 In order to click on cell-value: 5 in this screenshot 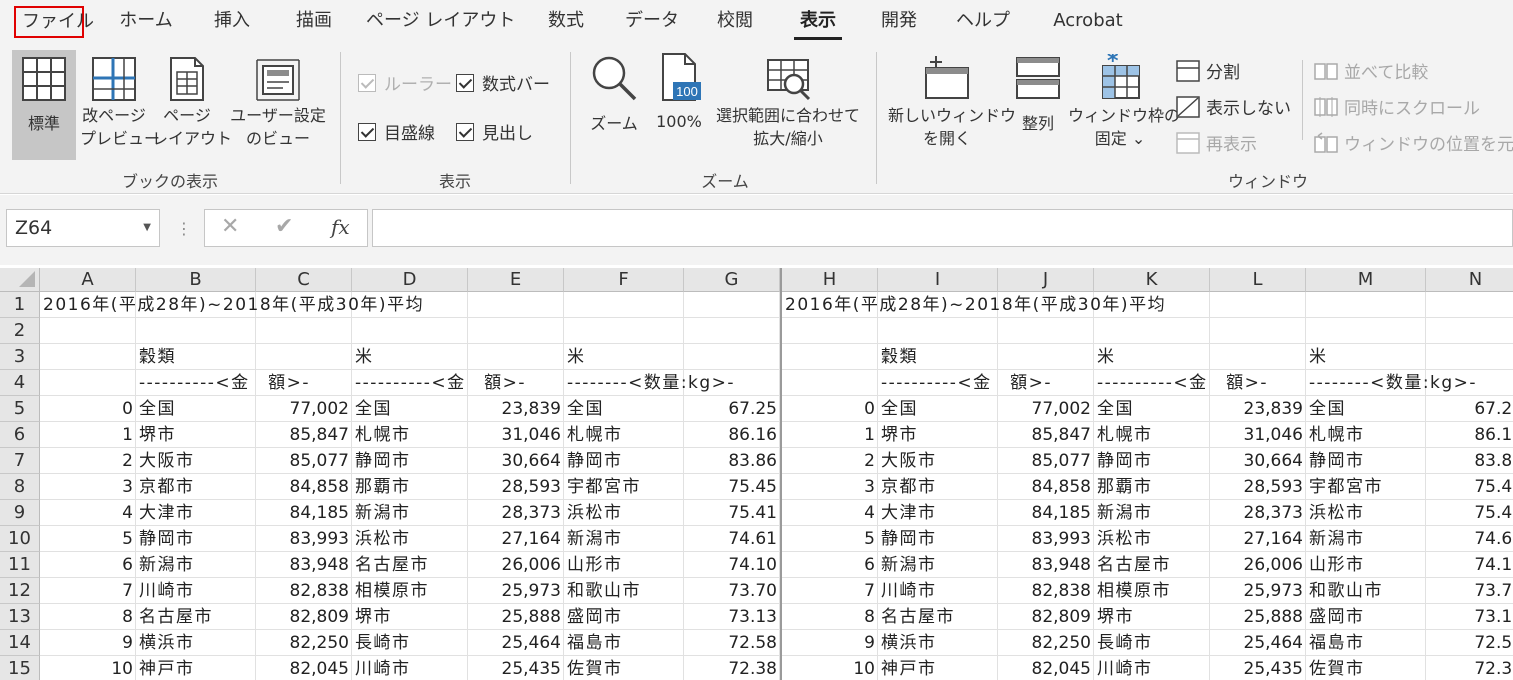, I will do `click(830, 539)`.